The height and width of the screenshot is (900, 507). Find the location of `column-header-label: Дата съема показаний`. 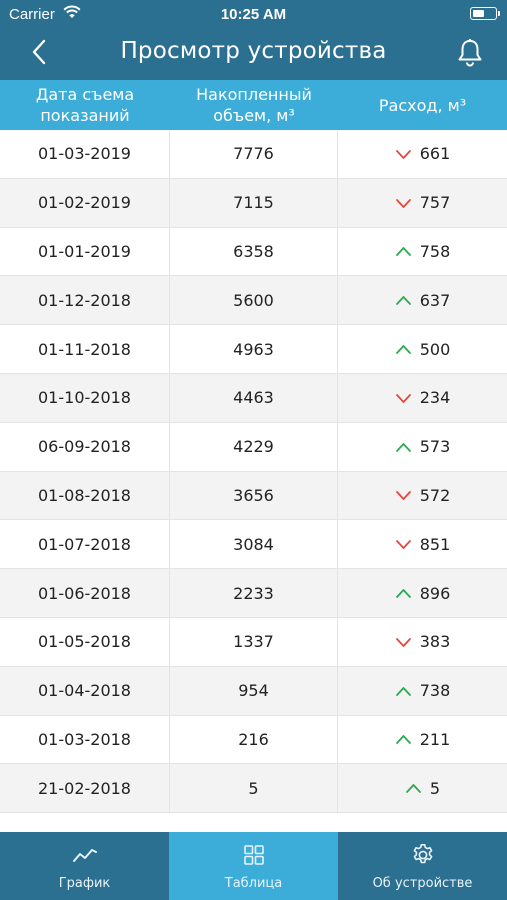

column-header-label: Дата съема показаний is located at coordinates (85, 105).